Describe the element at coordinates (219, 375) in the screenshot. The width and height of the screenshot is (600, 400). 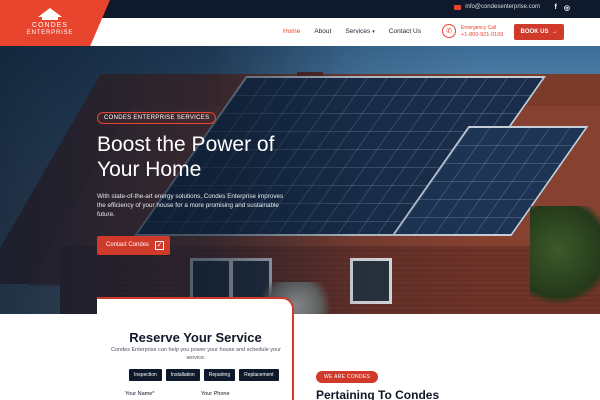
I see `service-option-repairing: Repairing` at that location.